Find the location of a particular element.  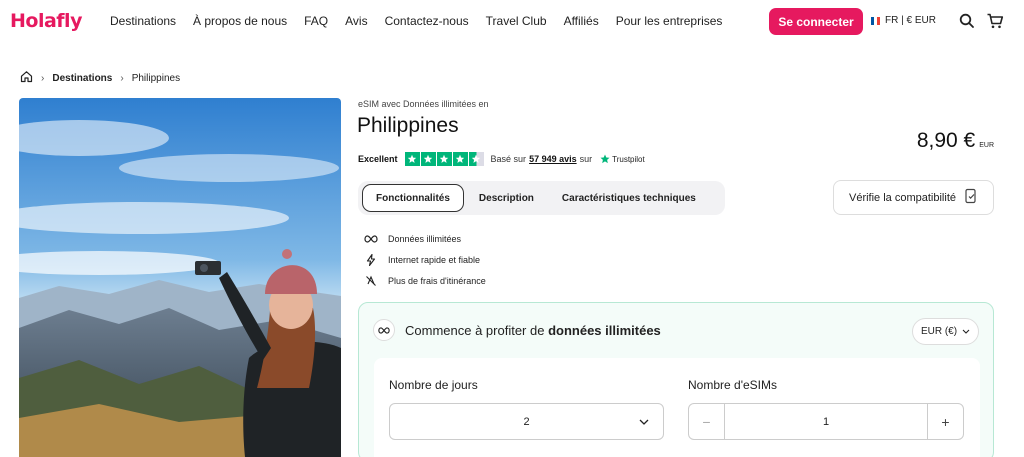

nav-reviews: Avis is located at coordinates (356, 21).